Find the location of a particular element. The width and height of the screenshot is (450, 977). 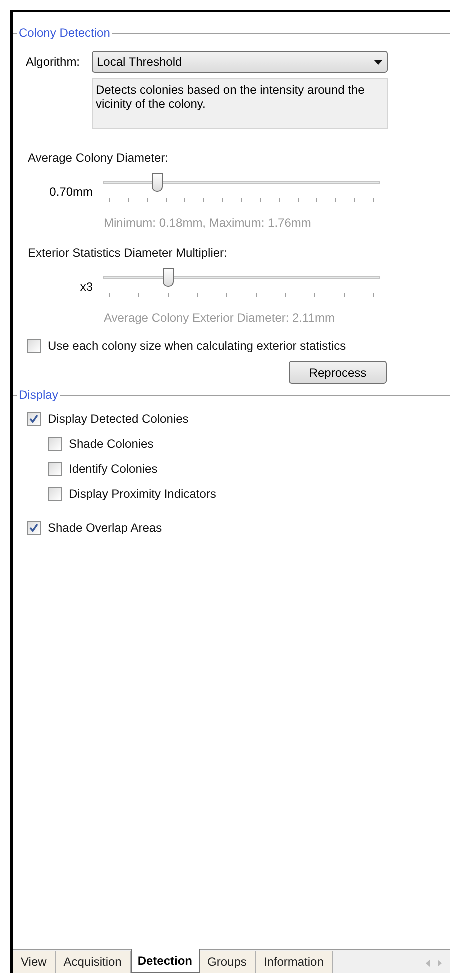

slider-reading: x3 is located at coordinates (86, 287).